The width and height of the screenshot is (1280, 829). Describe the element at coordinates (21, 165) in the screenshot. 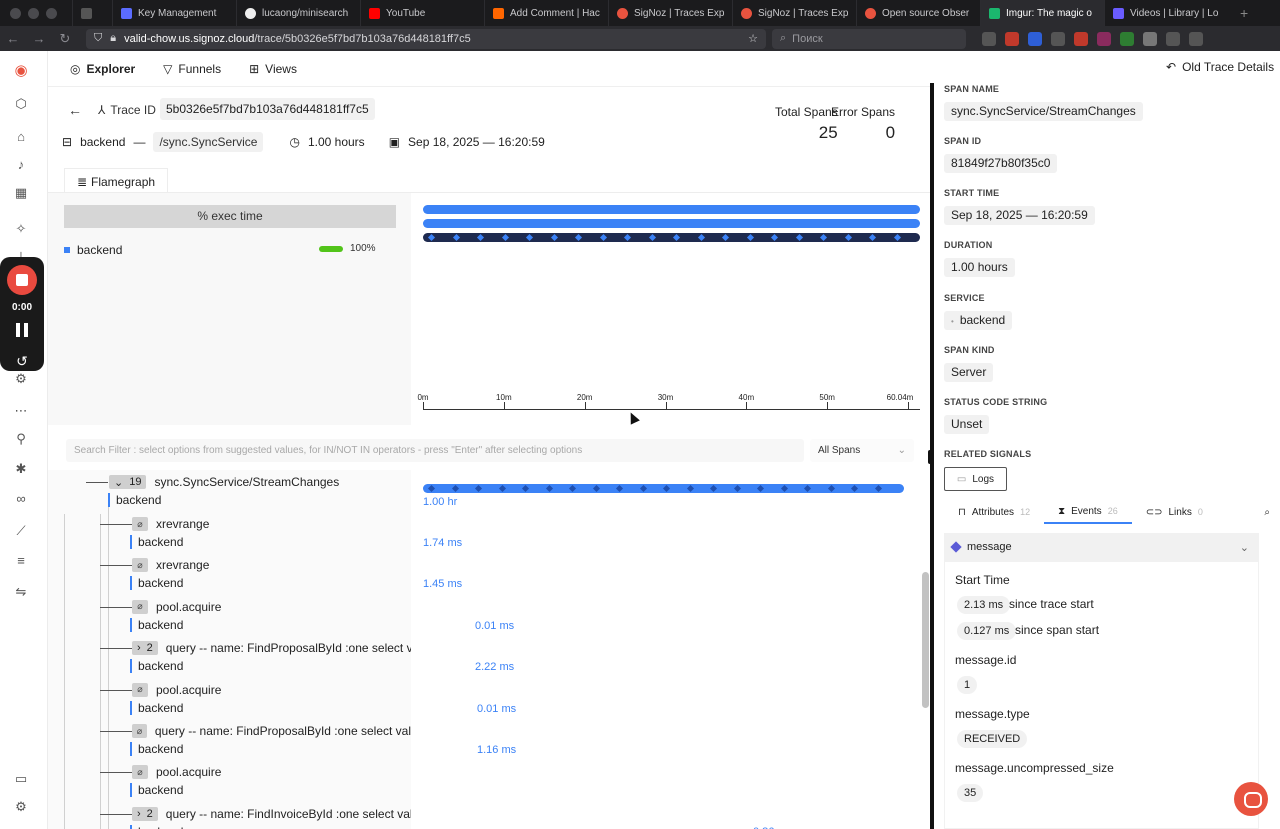

I see `bell-icon: ♪` at that location.